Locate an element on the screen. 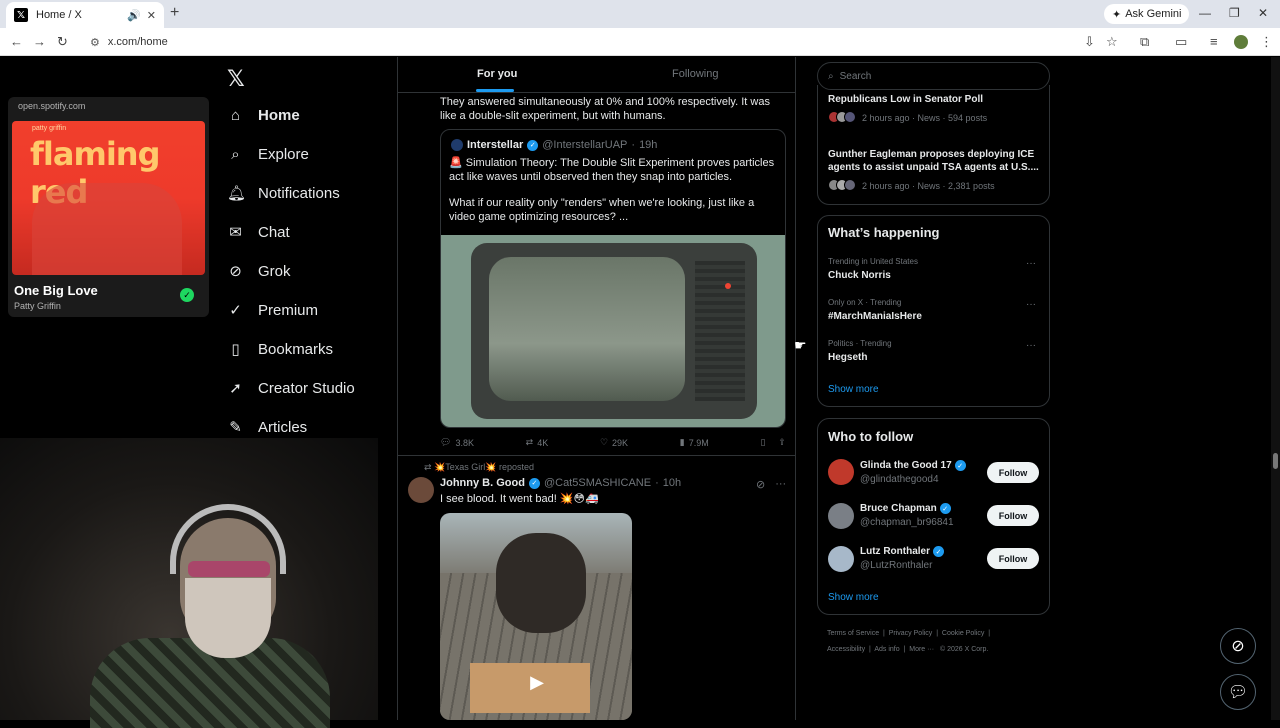 The width and height of the screenshot is (1280, 728). trend-name: Hegseth is located at coordinates (847, 357).